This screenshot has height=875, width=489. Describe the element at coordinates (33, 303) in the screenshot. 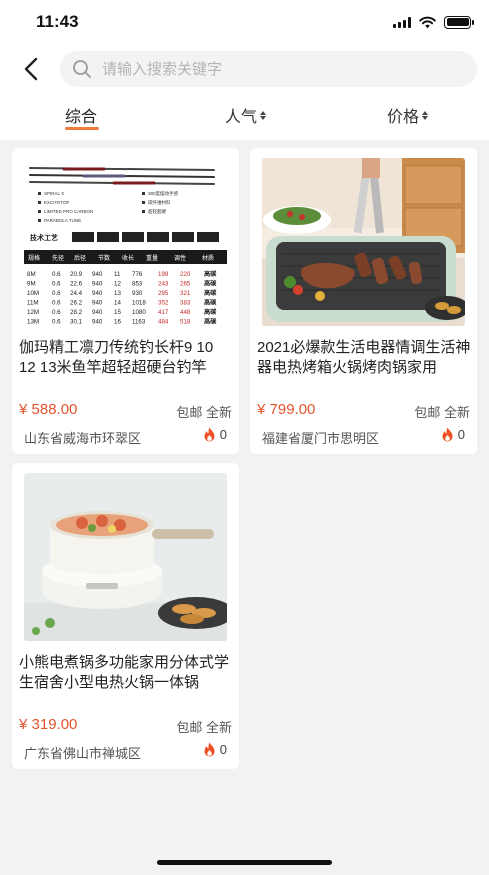

I see `spec-cell: 11M` at that location.